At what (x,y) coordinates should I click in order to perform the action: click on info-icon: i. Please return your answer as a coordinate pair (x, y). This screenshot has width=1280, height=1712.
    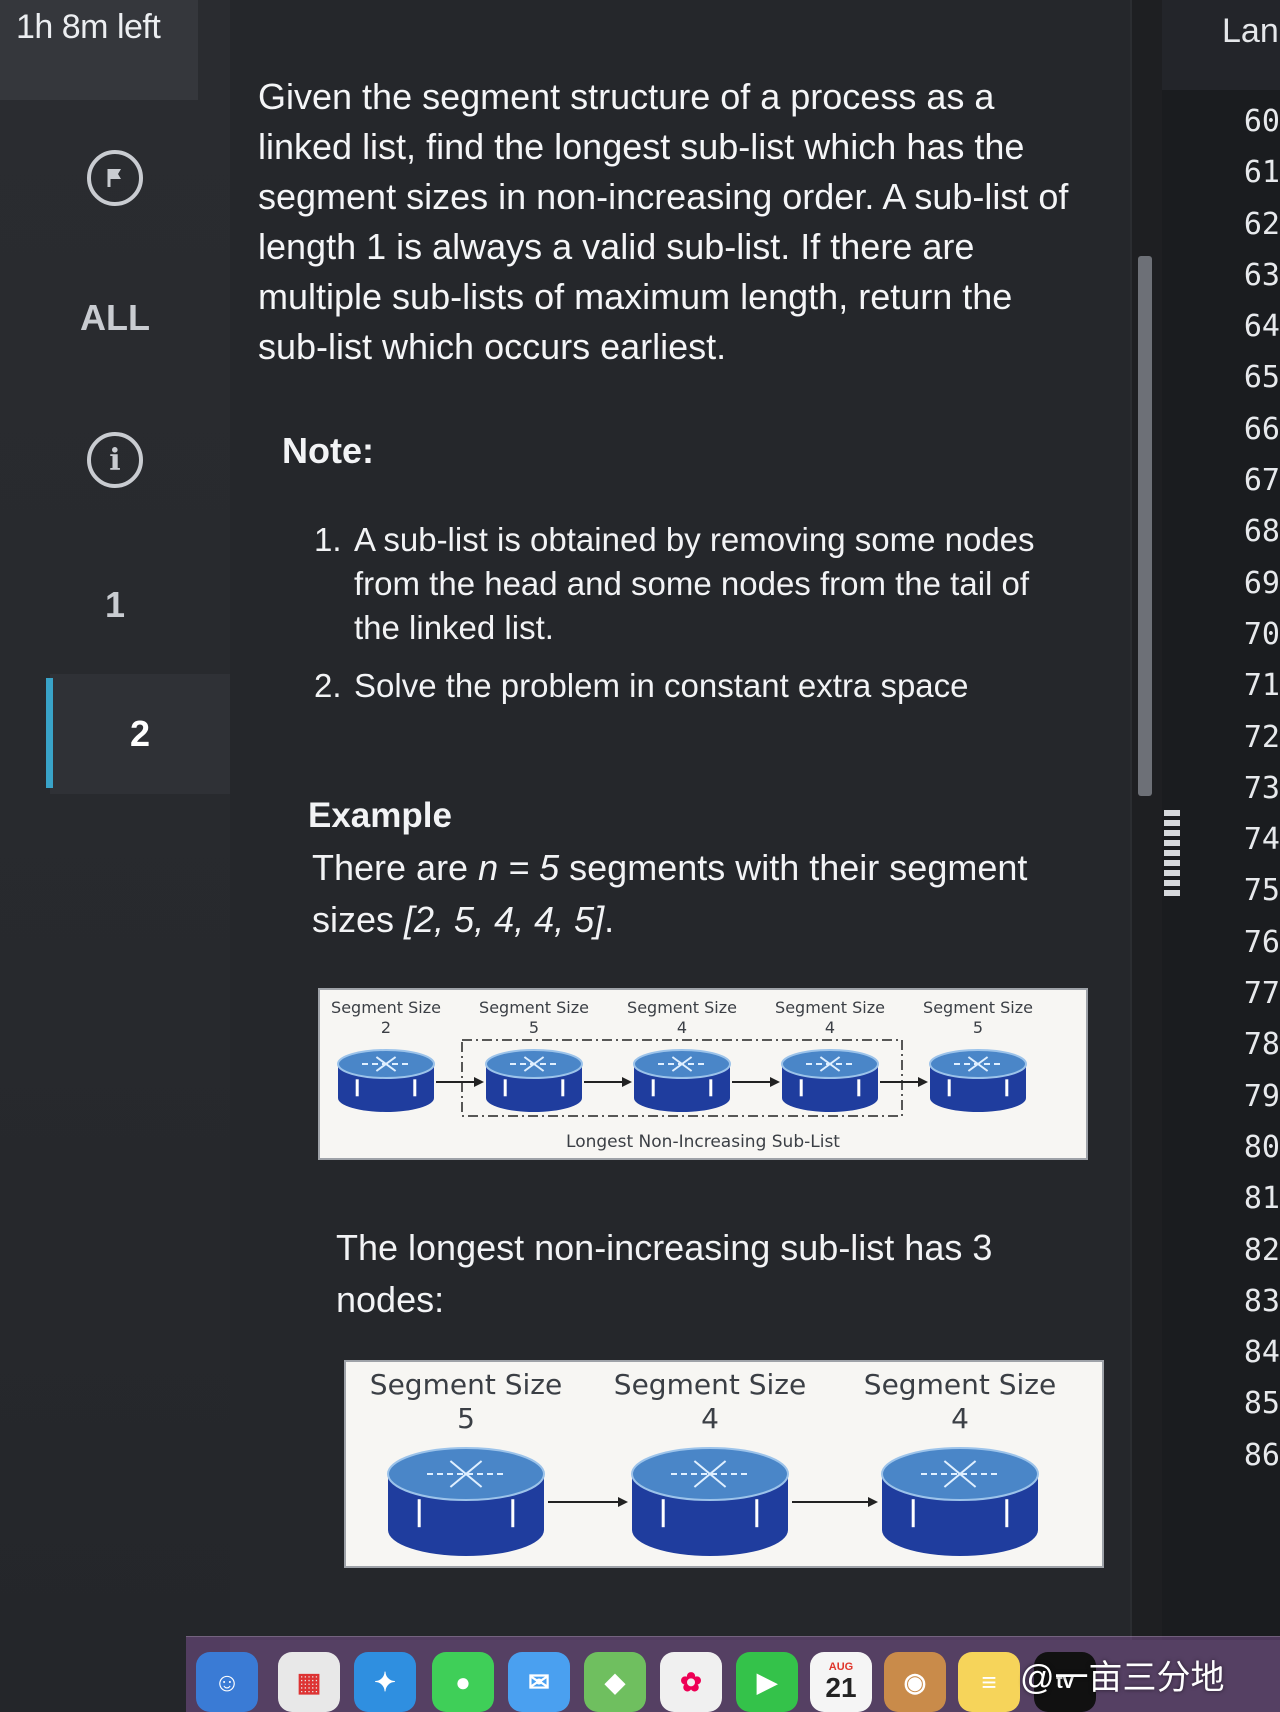
    Looking at the image, I should click on (115, 460).